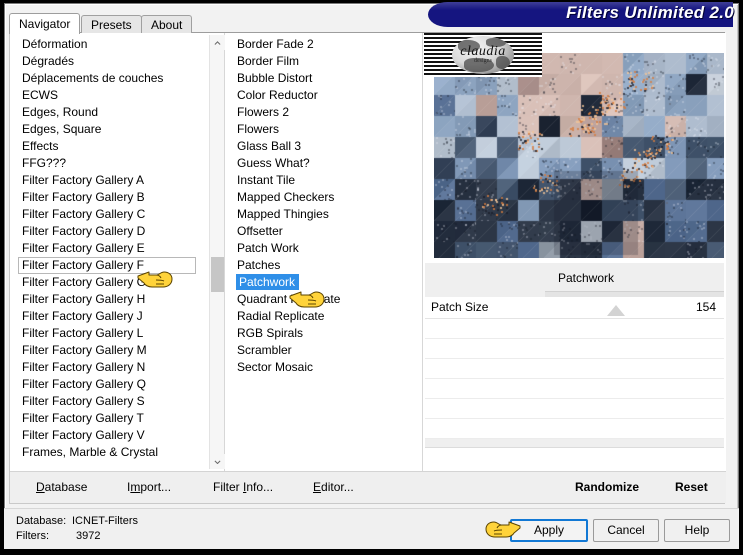  What do you see at coordinates (328, 367) in the screenshot?
I see `filter-list-item: Sector Mosaic` at bounding box center [328, 367].